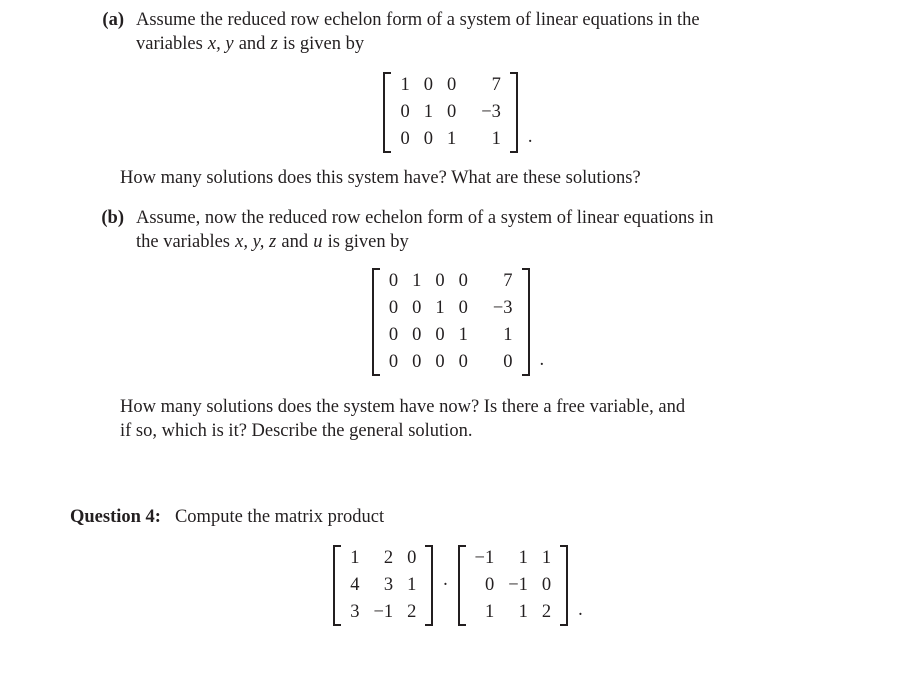  Describe the element at coordinates (294, 242) in the screenshot. I see `item-b-line2-mid: and` at that location.